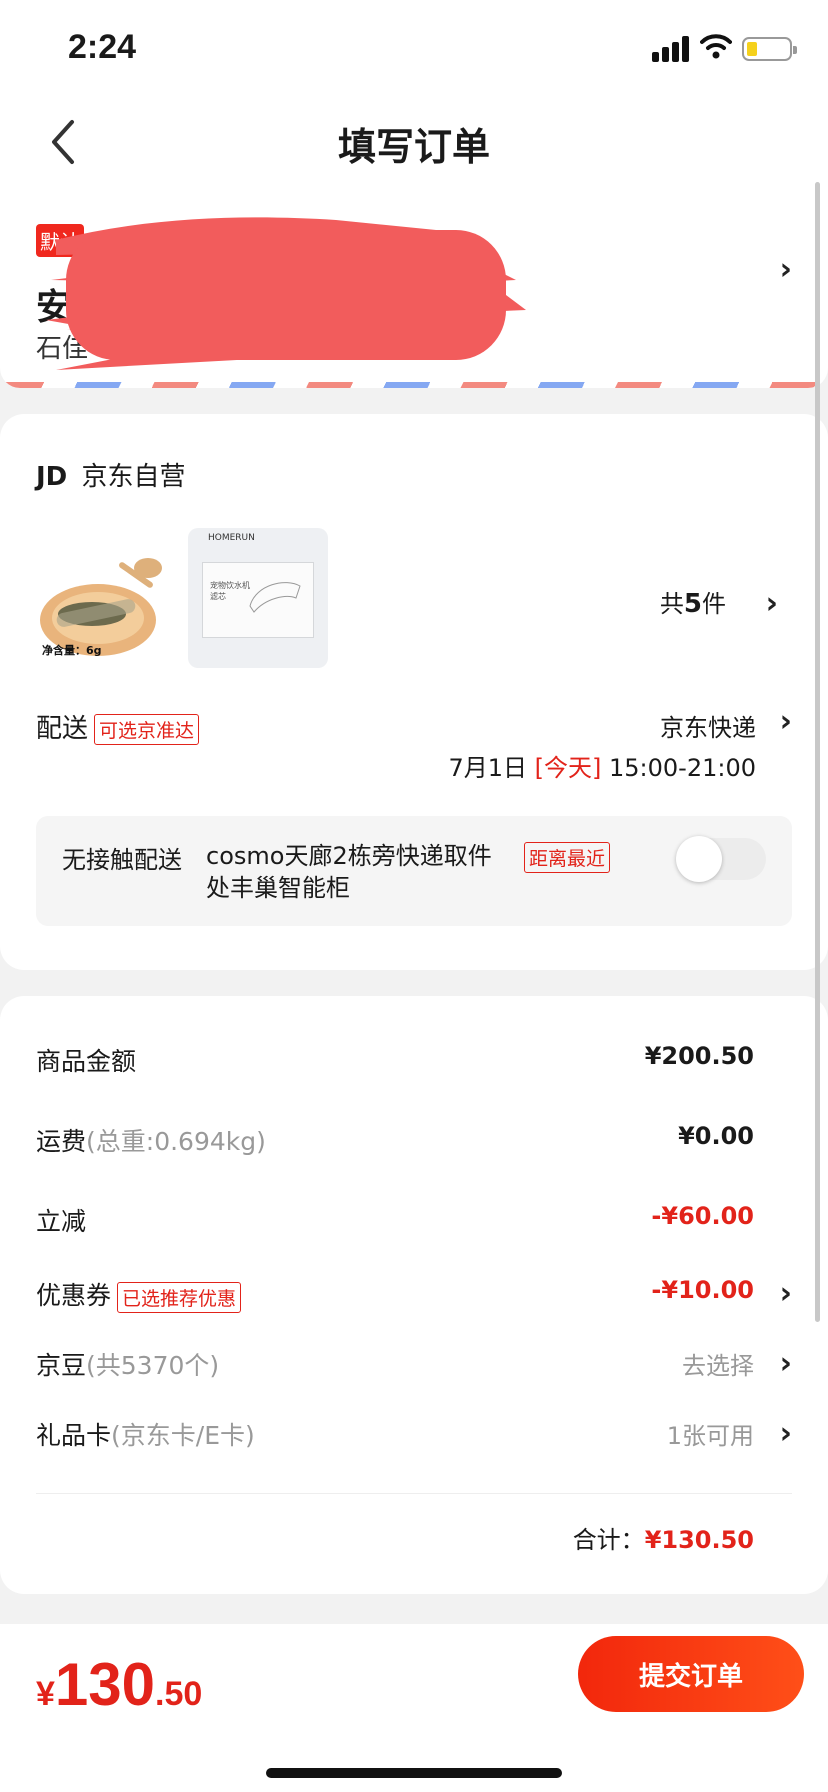  I want to click on shop-header: JD 京东自营, so click(111, 474).